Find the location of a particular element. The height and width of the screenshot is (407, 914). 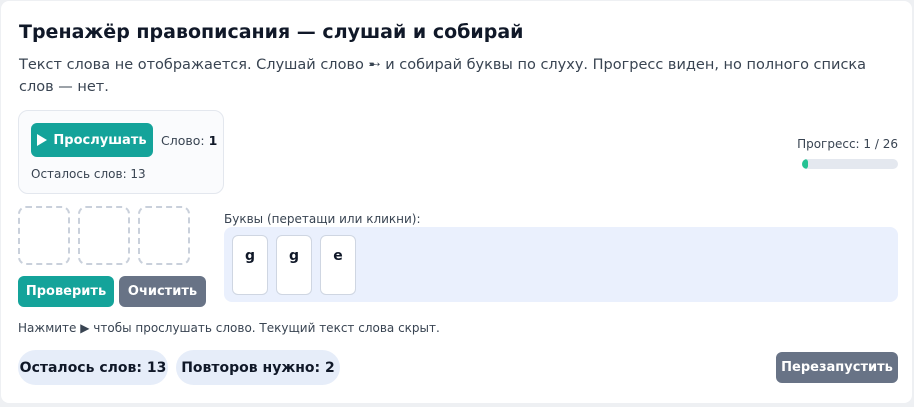

word-number: 1 is located at coordinates (213, 140).